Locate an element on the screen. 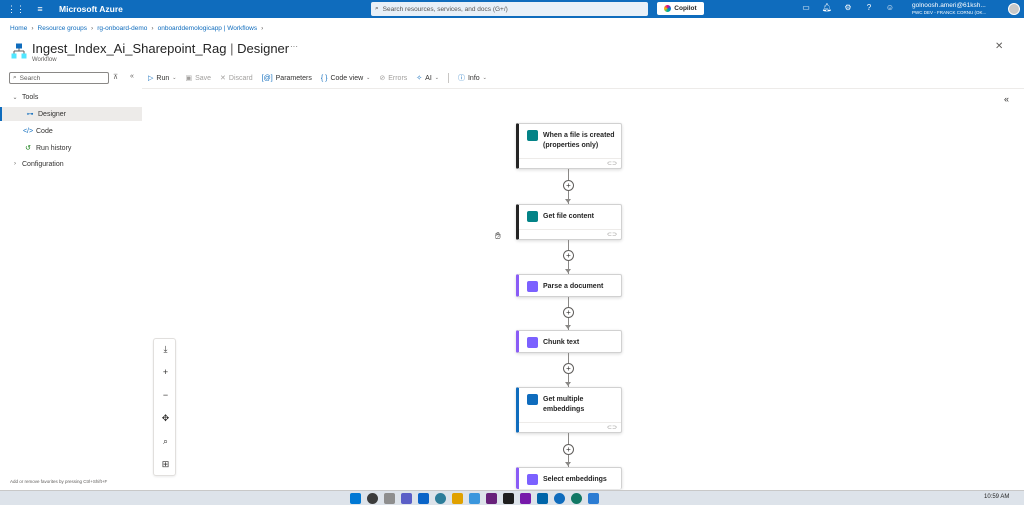  history-icon: ↺ is located at coordinates (28, 148).